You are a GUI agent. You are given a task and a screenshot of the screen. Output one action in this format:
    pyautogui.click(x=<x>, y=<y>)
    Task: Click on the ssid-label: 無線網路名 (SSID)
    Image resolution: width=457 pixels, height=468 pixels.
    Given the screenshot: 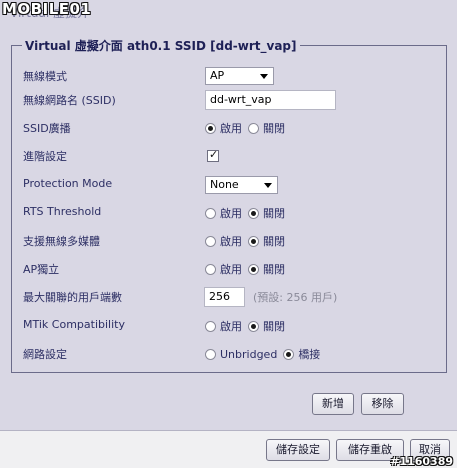 What is the action you would take?
    pyautogui.click(x=69, y=100)
    